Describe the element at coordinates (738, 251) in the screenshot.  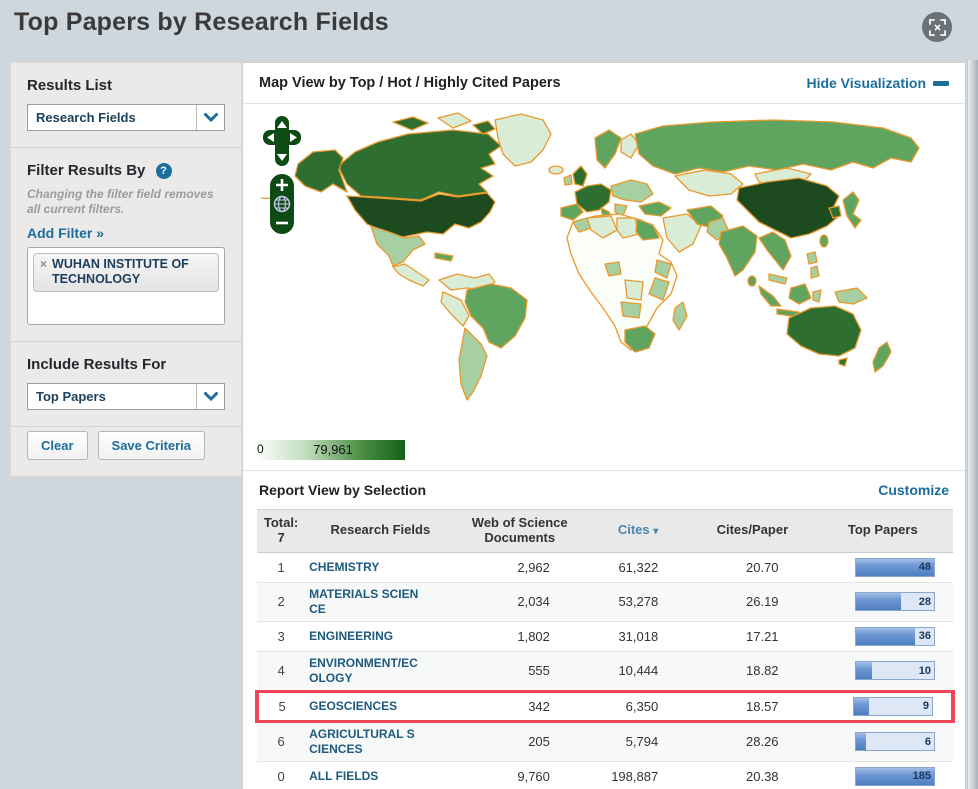
I see `country-india` at that location.